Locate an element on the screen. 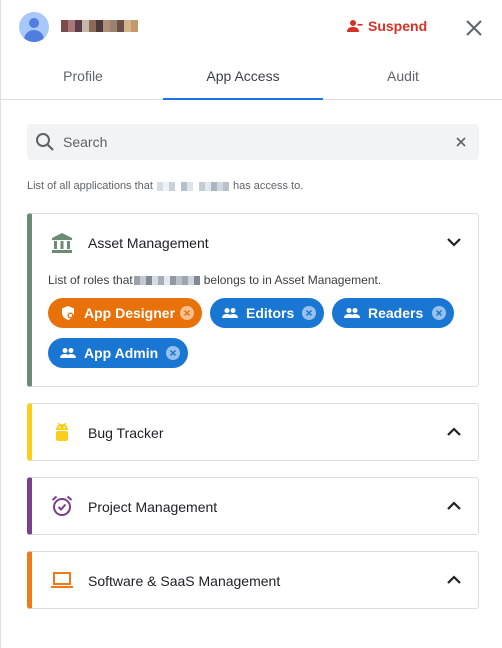 Image resolution: width=502 pixels, height=648 pixels. app-title: Bug Tracker is located at coordinates (126, 433).